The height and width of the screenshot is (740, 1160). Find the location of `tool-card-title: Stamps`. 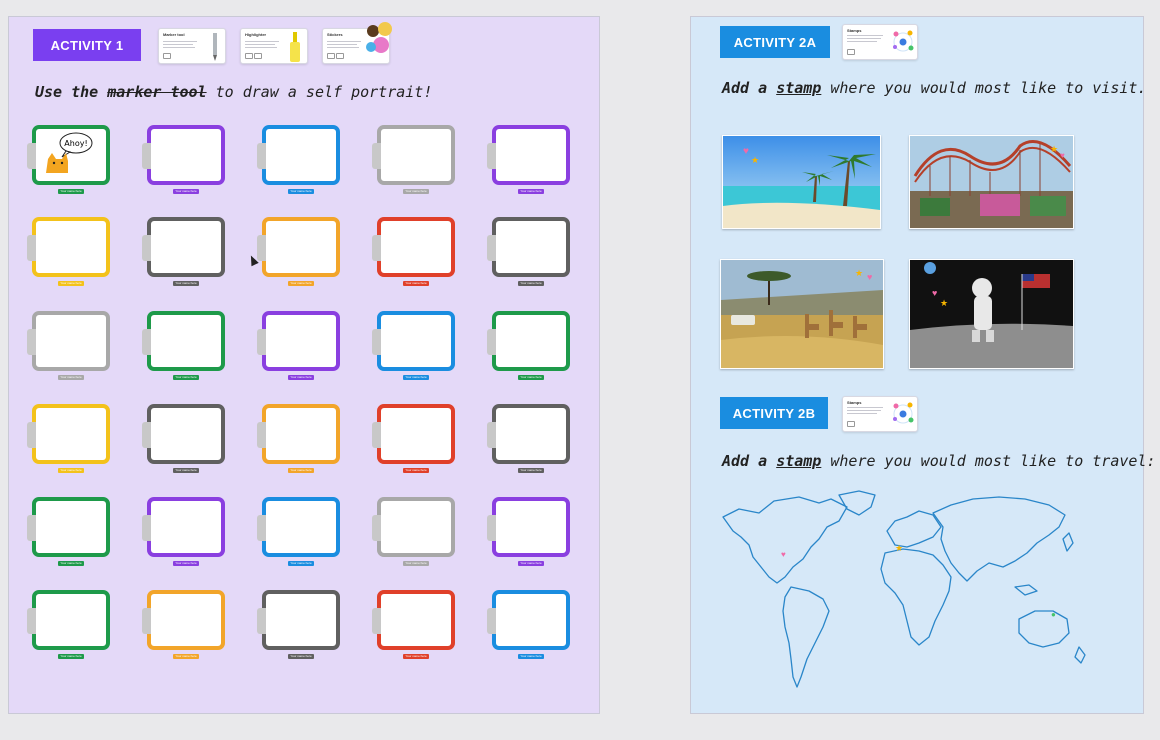

tool-card-title: Stamps is located at coordinates (854, 30).